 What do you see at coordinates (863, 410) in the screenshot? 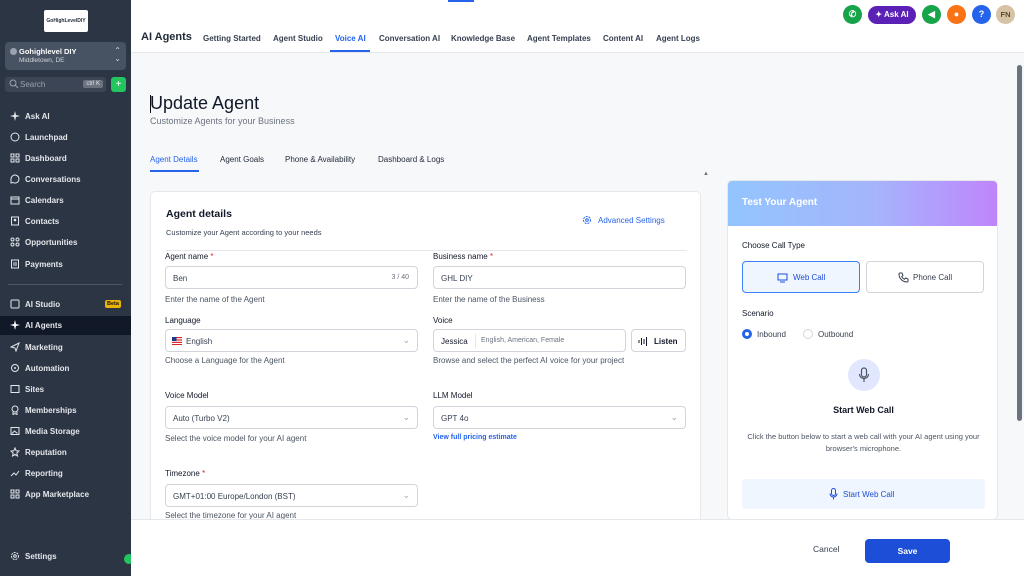
I see `start-web-call-title: Start Web Call` at bounding box center [863, 410].